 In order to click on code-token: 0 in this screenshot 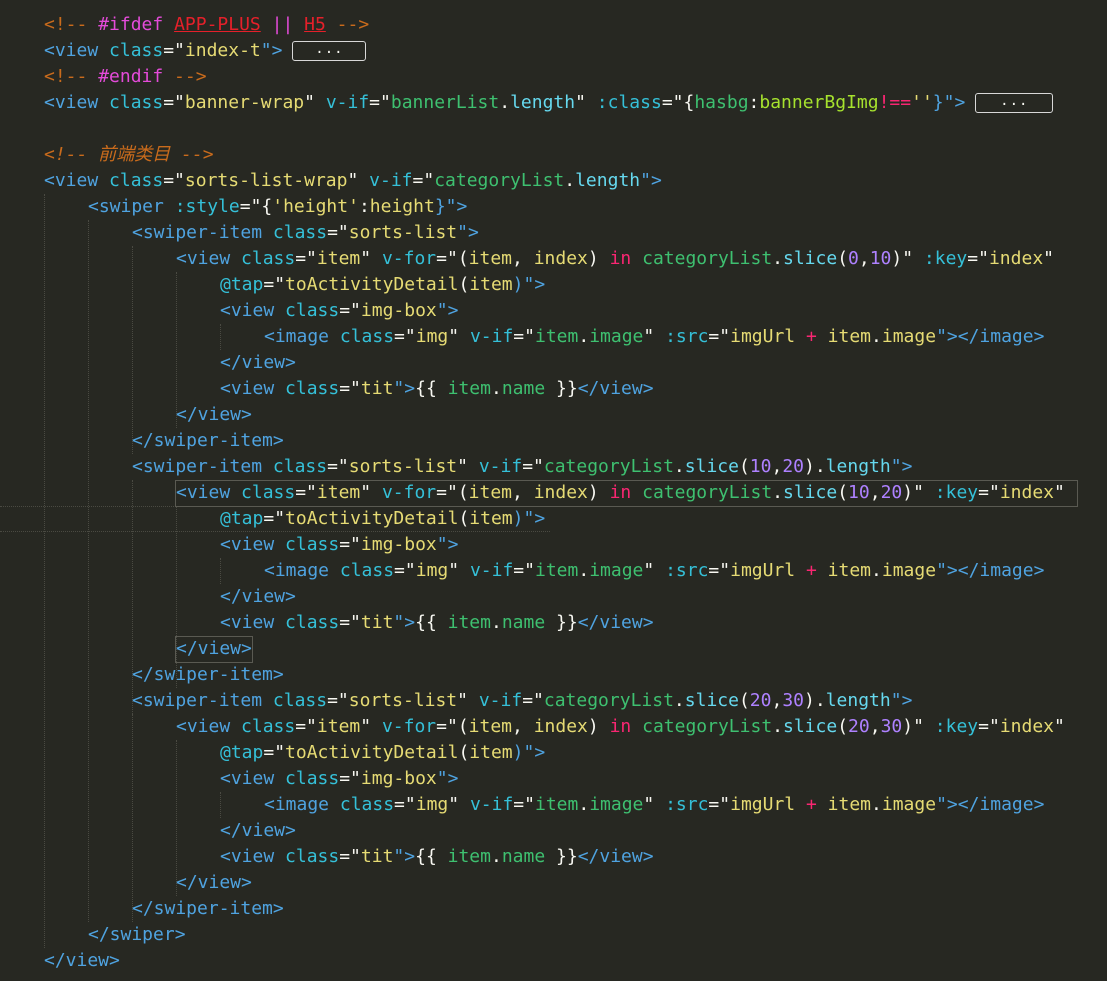, I will do `click(853, 258)`.